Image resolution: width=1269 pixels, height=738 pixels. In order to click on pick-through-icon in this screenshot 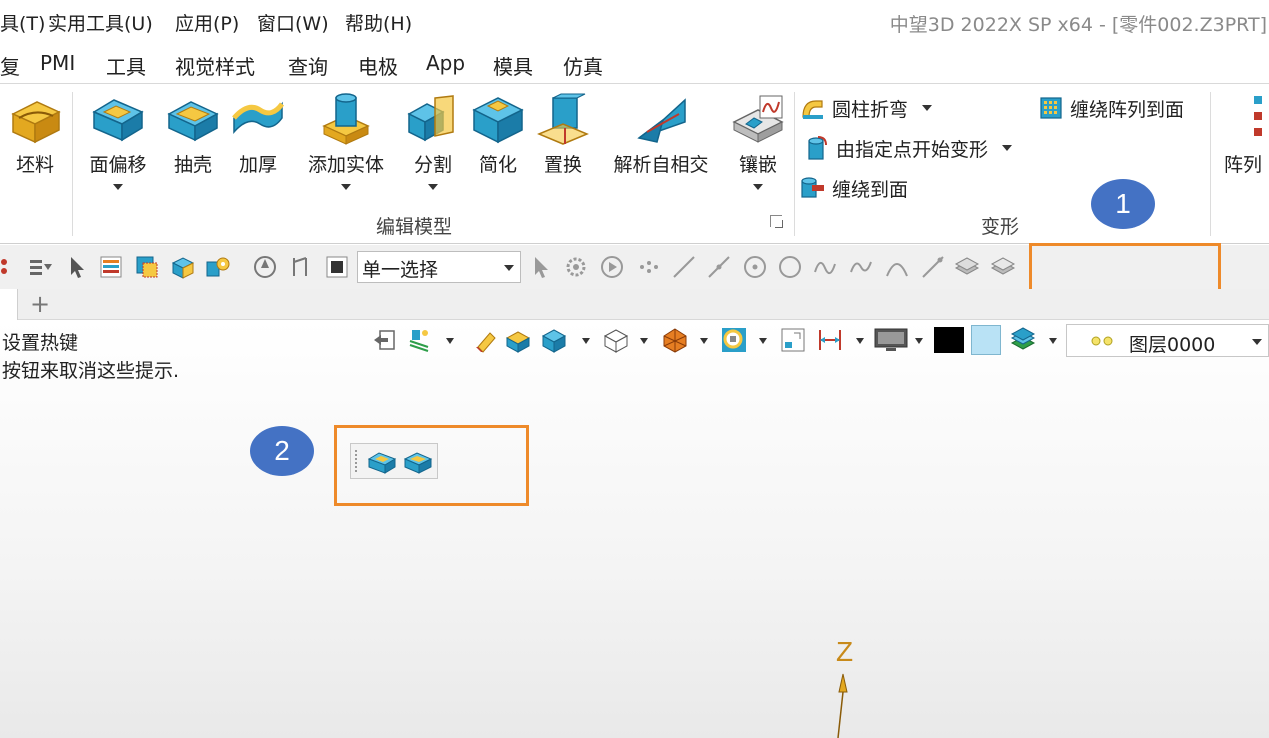, I will do `click(301, 267)`.